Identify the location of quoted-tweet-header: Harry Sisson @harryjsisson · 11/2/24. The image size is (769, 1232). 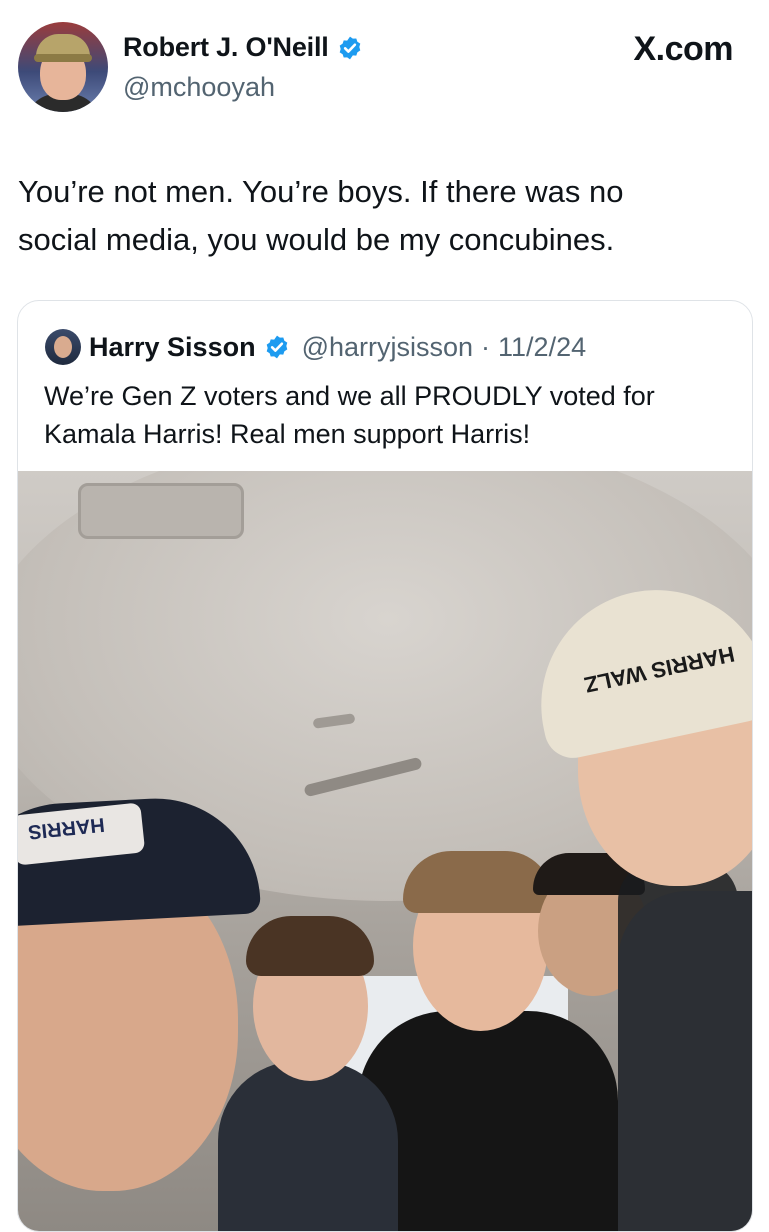
(315, 347).